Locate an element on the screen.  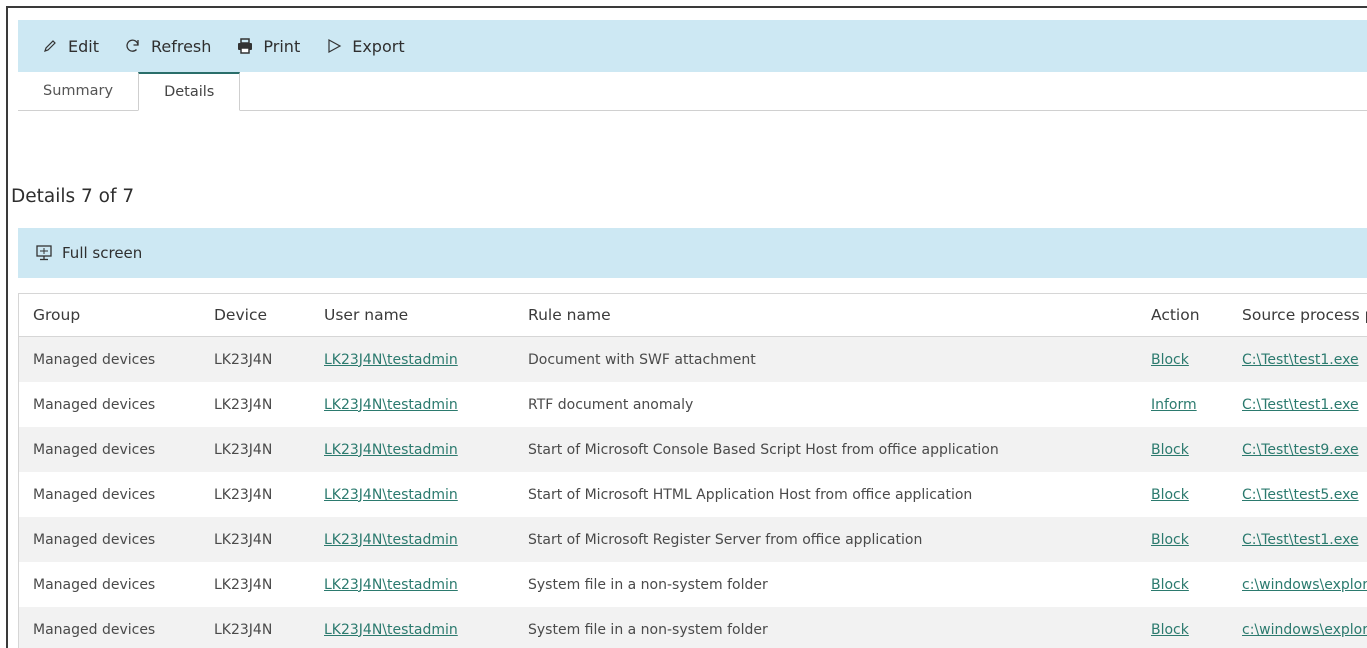
refresh-icon is located at coordinates (133, 46).